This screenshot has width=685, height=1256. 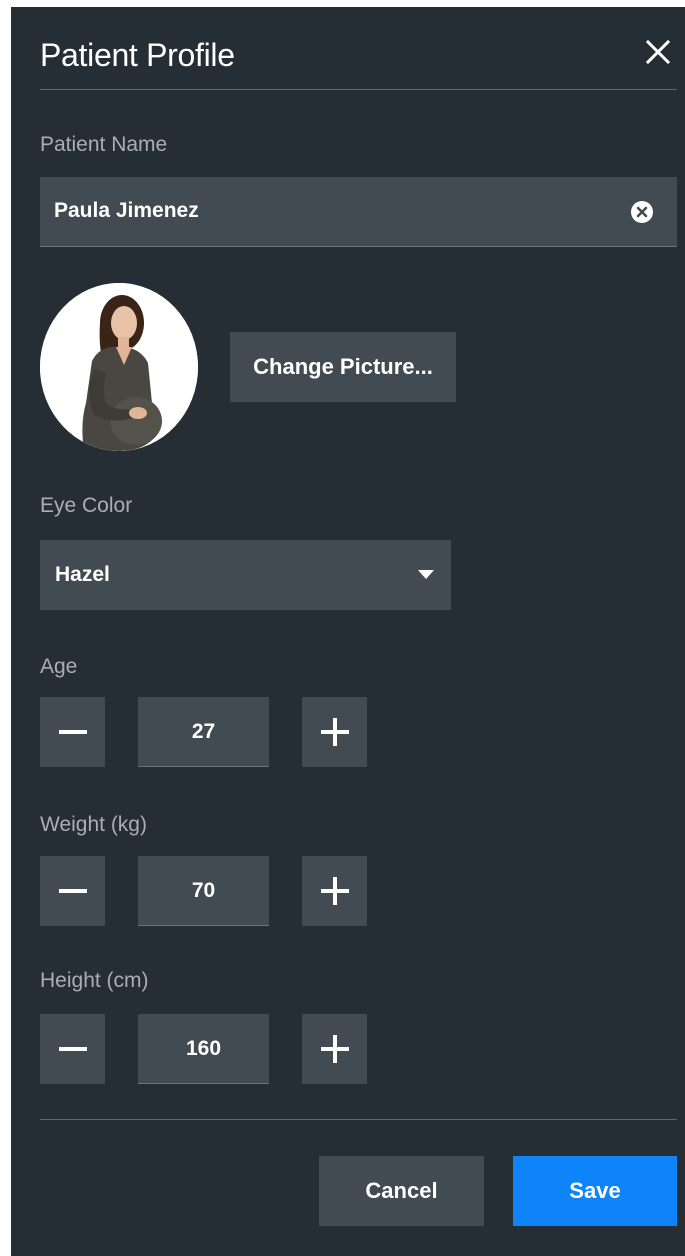 I want to click on weight-increment-button, so click(x=334, y=891).